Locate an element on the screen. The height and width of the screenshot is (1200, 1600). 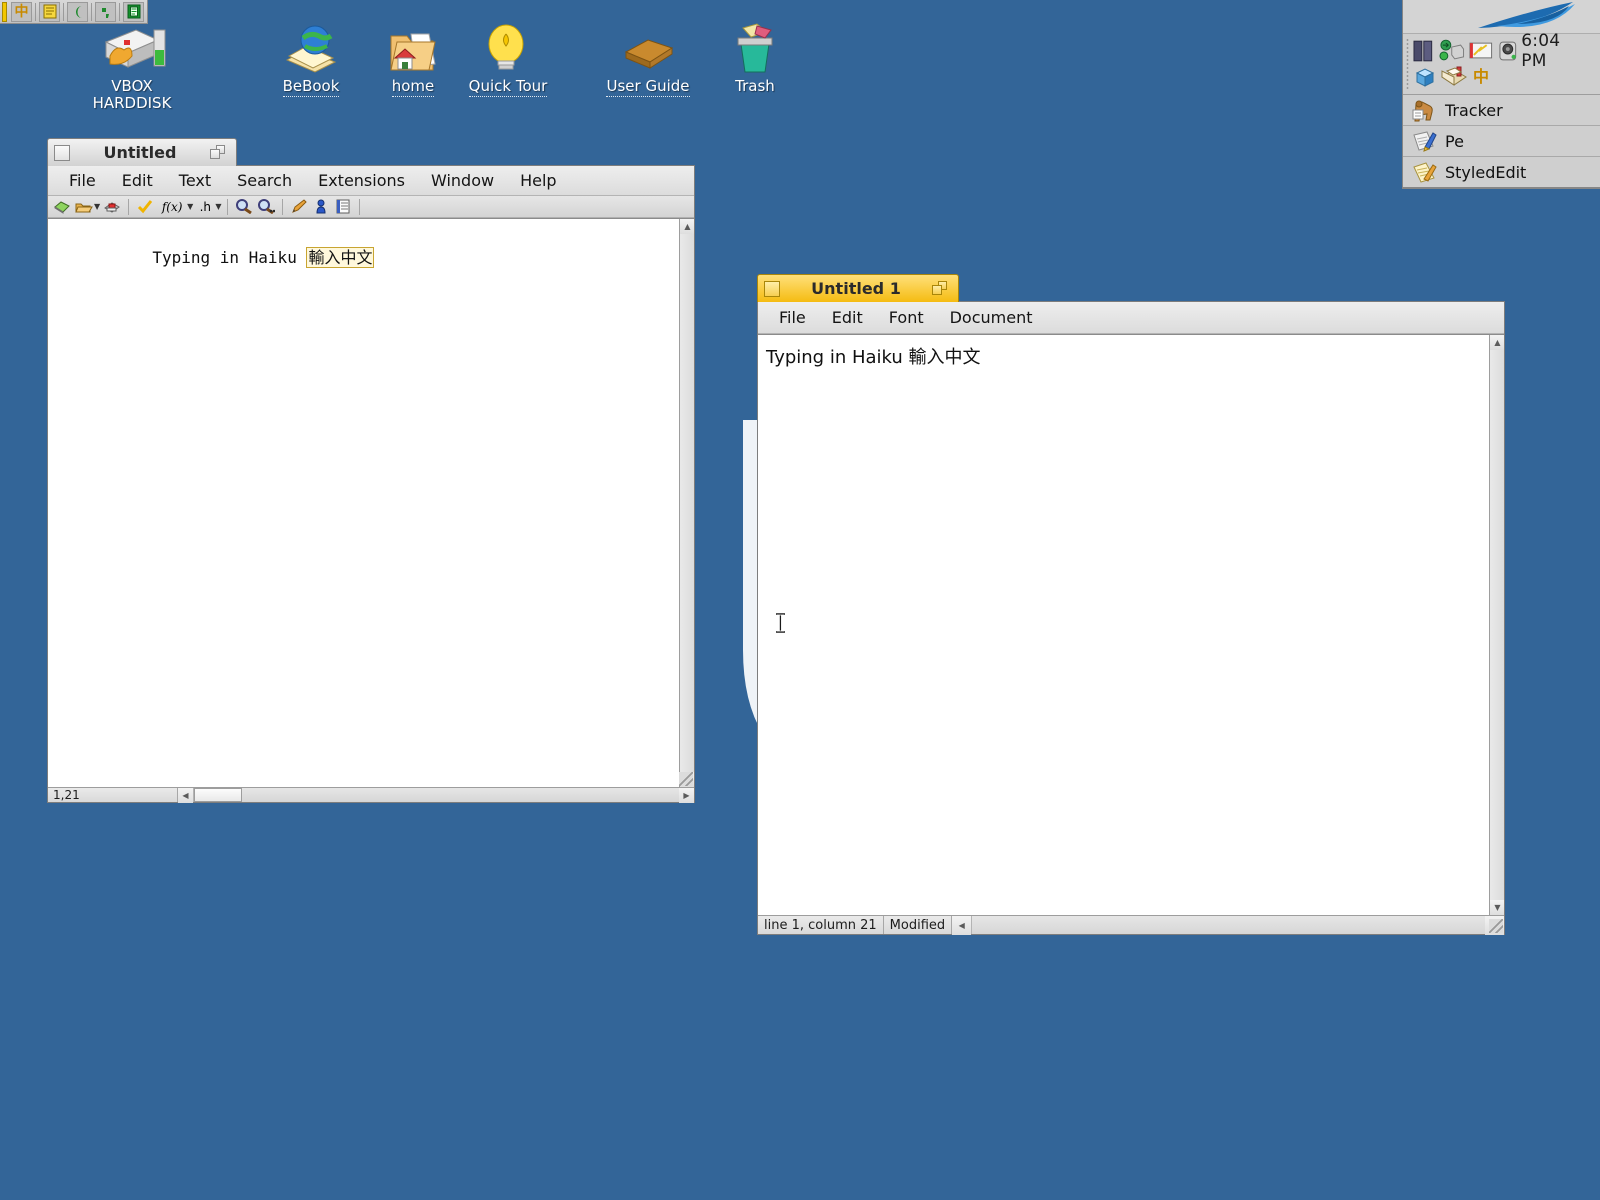
pe-hscroll-track is located at coordinates (436, 795).